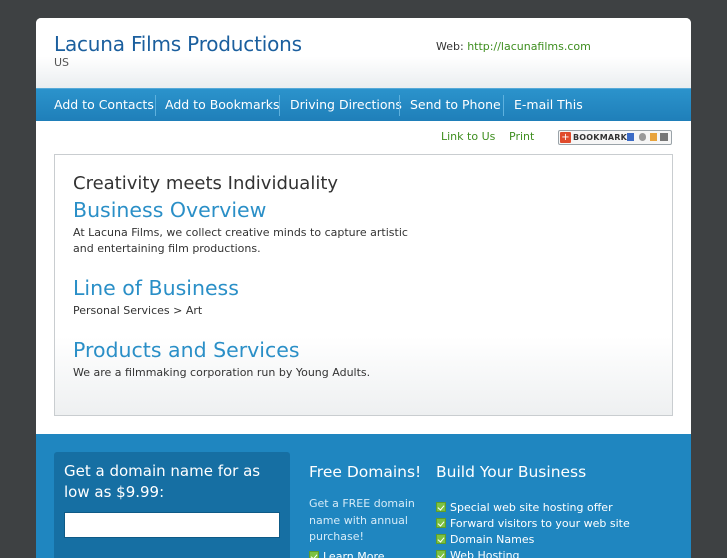 The width and height of the screenshot is (727, 558). What do you see at coordinates (548, 105) in the screenshot?
I see `nav-email-this: E-mail This` at bounding box center [548, 105].